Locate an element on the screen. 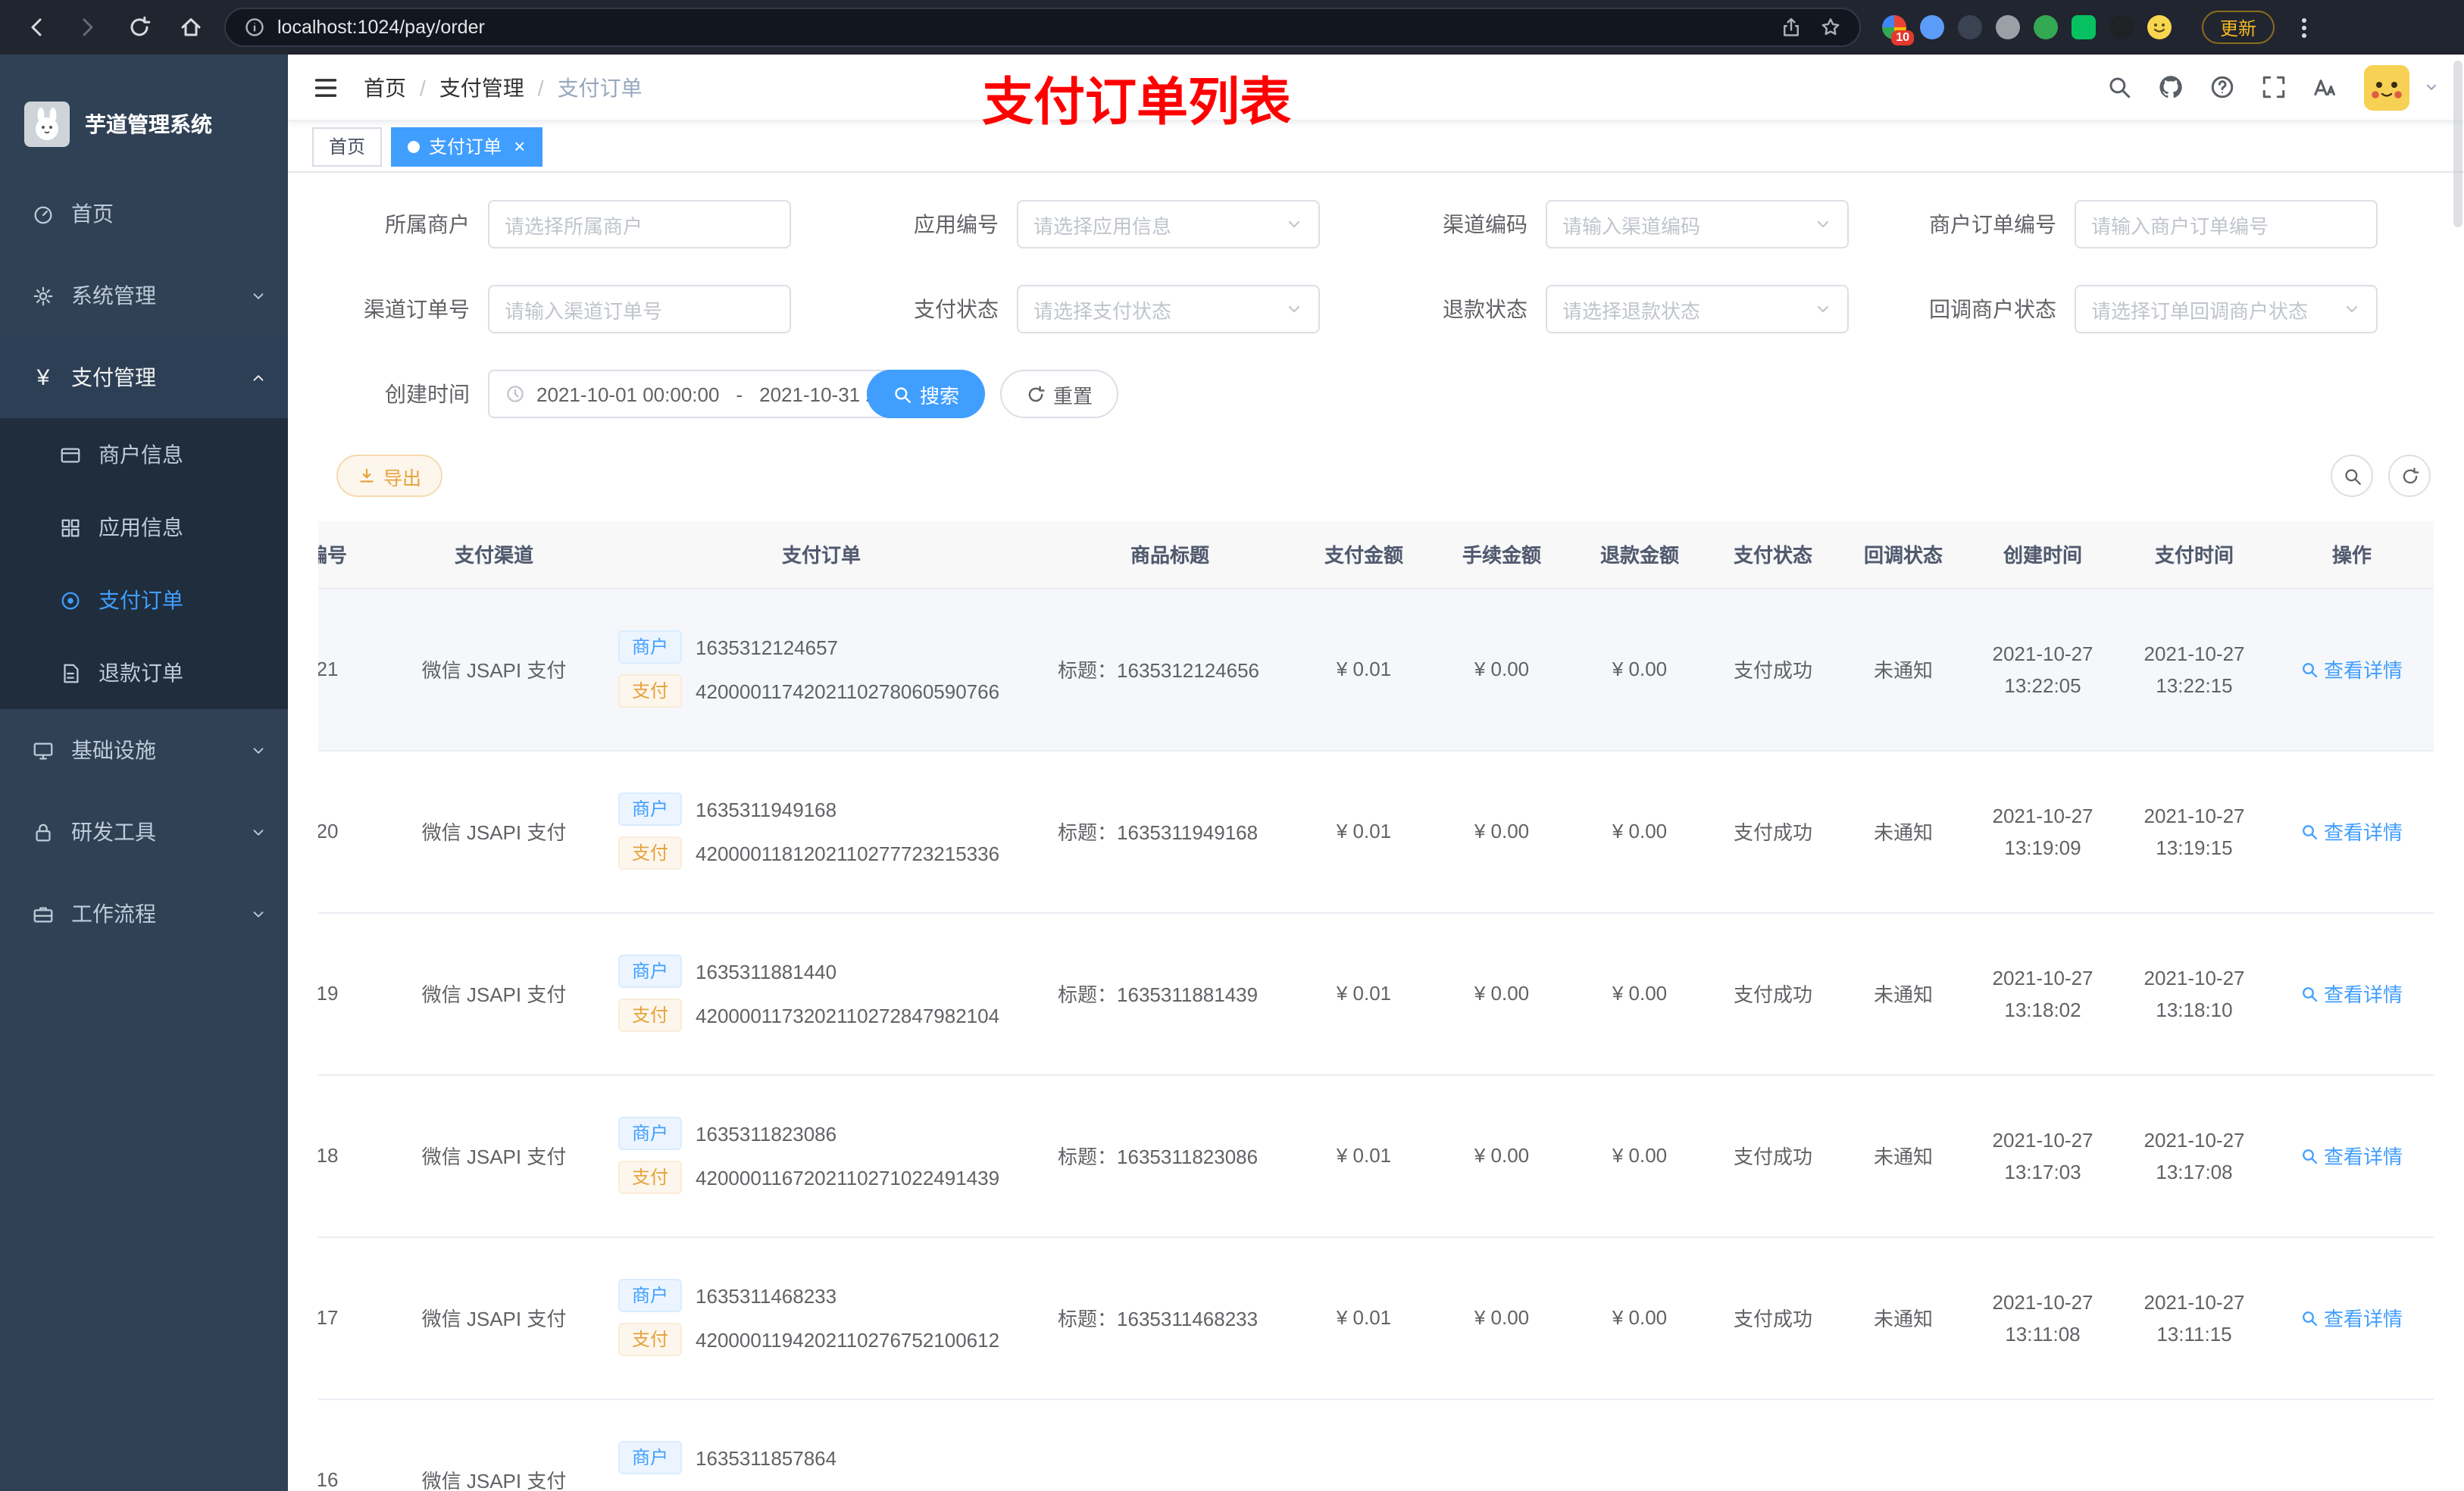  reset-button: 重置 is located at coordinates (1059, 394).